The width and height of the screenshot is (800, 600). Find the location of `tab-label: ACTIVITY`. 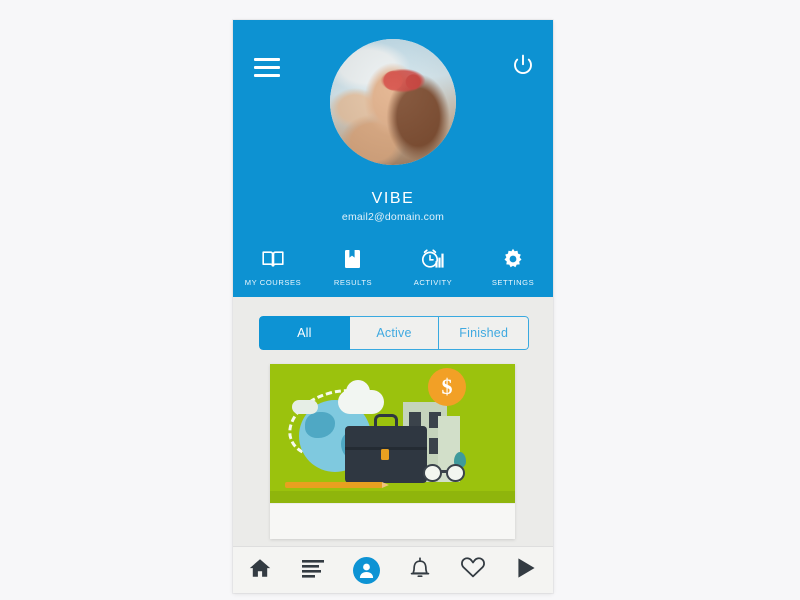

tab-label: ACTIVITY is located at coordinates (433, 282).